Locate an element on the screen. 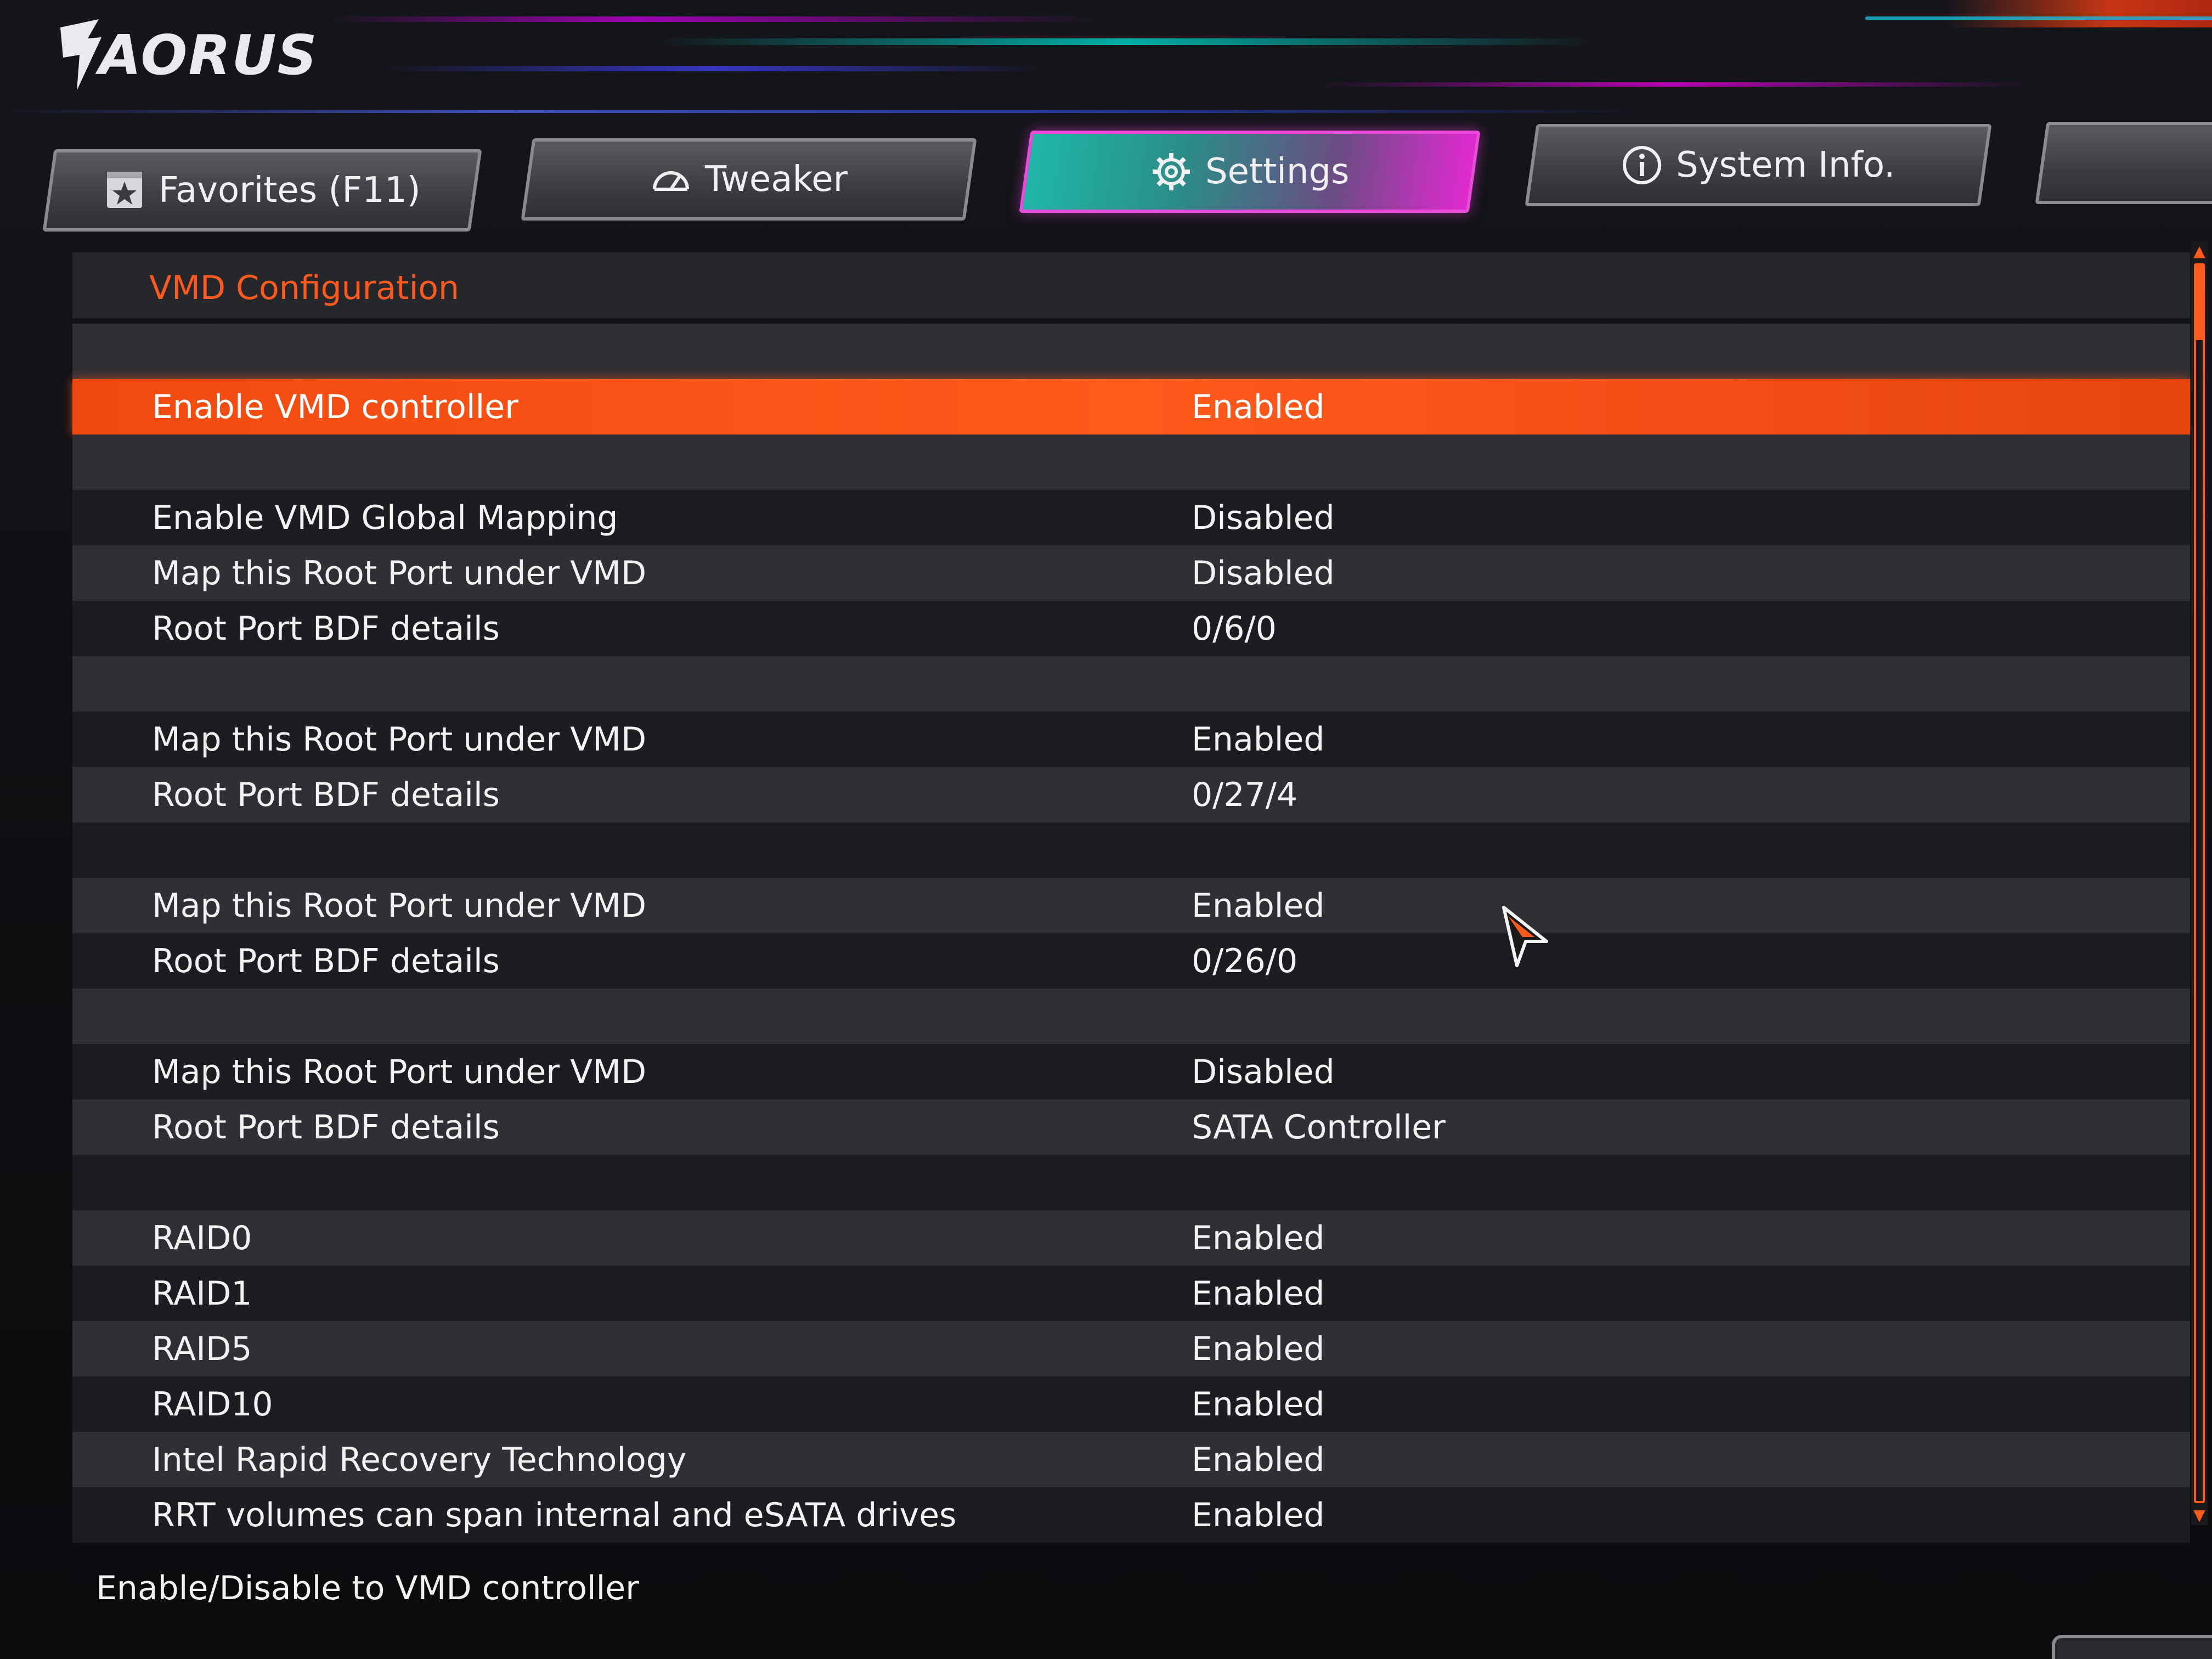 This screenshot has width=2212, height=1659. section-header: VMD Configuration is located at coordinates (1131, 285).